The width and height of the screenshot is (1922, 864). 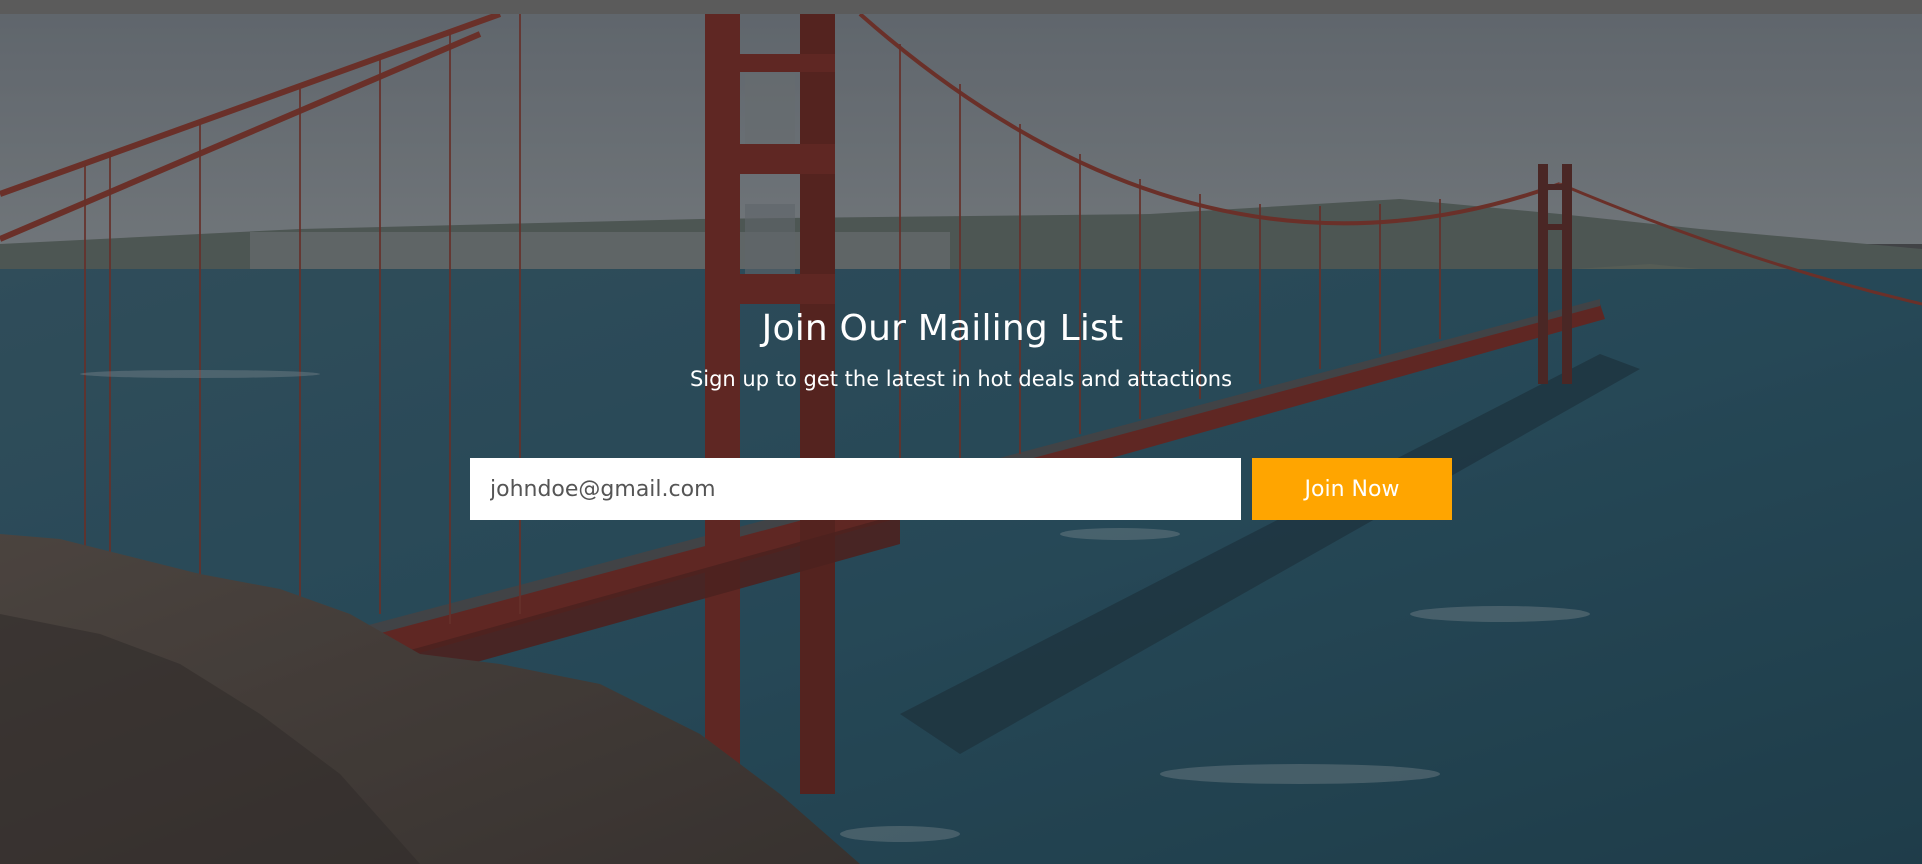 I want to click on mailing-list-title: Join Our Mailing List, so click(x=942, y=328).